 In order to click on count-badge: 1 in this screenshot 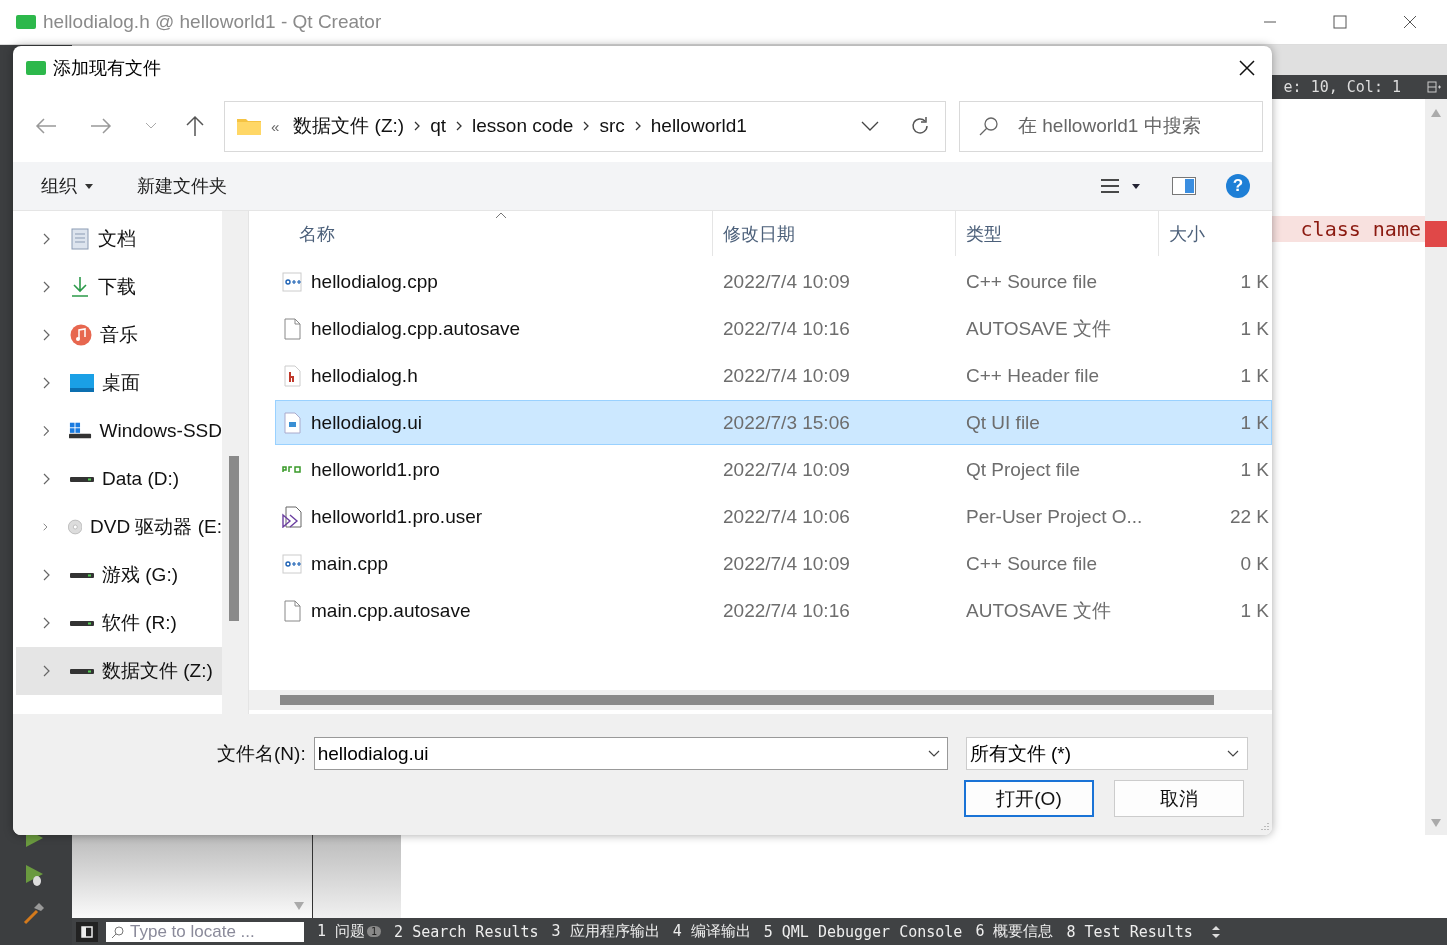, I will do `click(374, 931)`.